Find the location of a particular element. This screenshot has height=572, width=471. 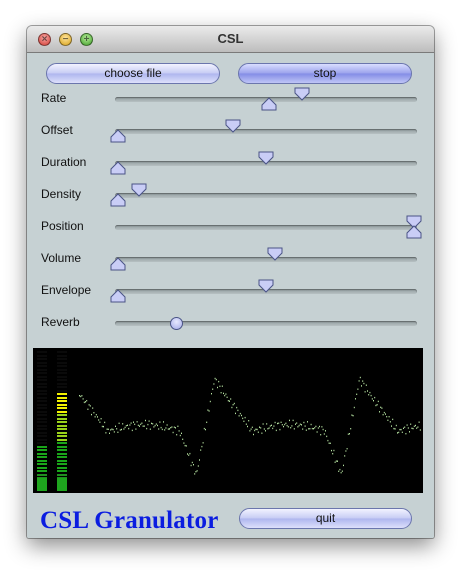

meter-base is located at coordinates (42, 484).